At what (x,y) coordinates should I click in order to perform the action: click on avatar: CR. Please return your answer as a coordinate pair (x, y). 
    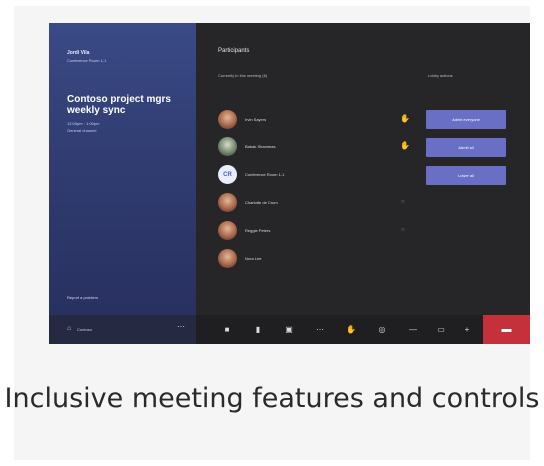
    Looking at the image, I should click on (227, 174).